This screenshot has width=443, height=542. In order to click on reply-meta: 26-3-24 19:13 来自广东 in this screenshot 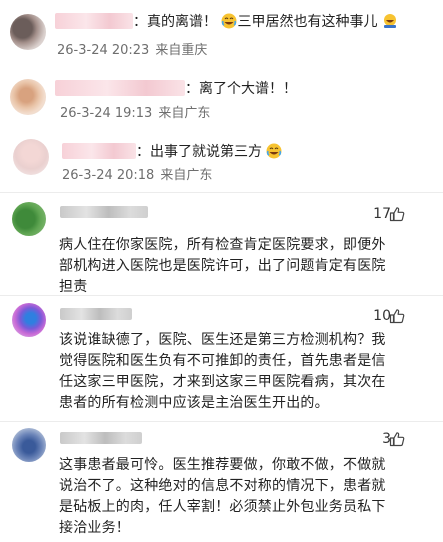, I will do `click(135, 114)`.